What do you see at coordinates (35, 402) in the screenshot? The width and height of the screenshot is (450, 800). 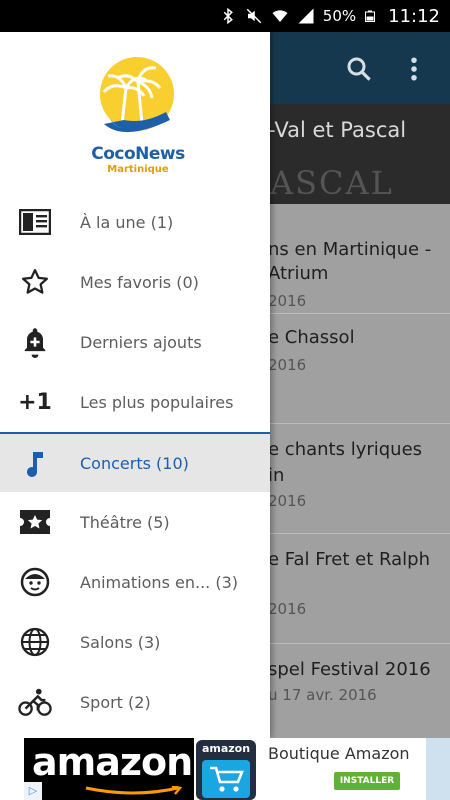 I see `plus-one-icon: +1` at bounding box center [35, 402].